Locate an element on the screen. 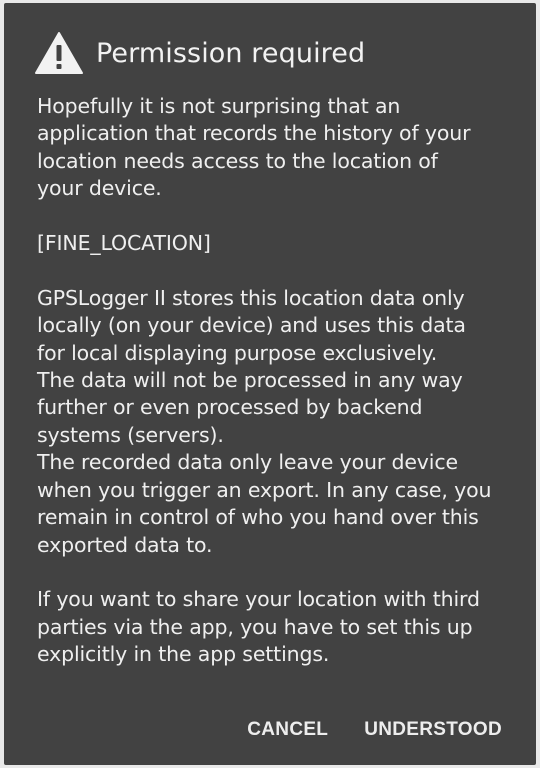  understood-button: UNDERSTOOD is located at coordinates (433, 730).